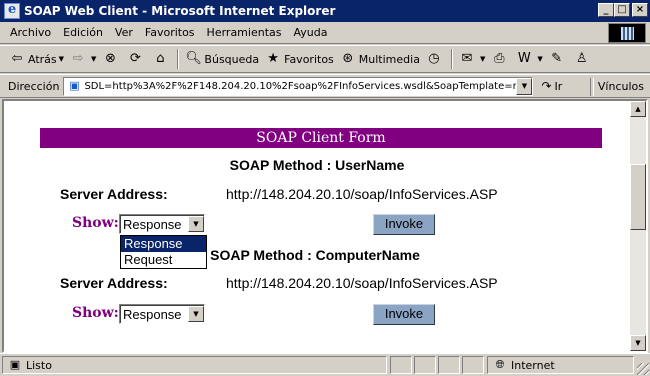  Describe the element at coordinates (533, 365) in the screenshot. I see `zone-text: Internet` at that location.